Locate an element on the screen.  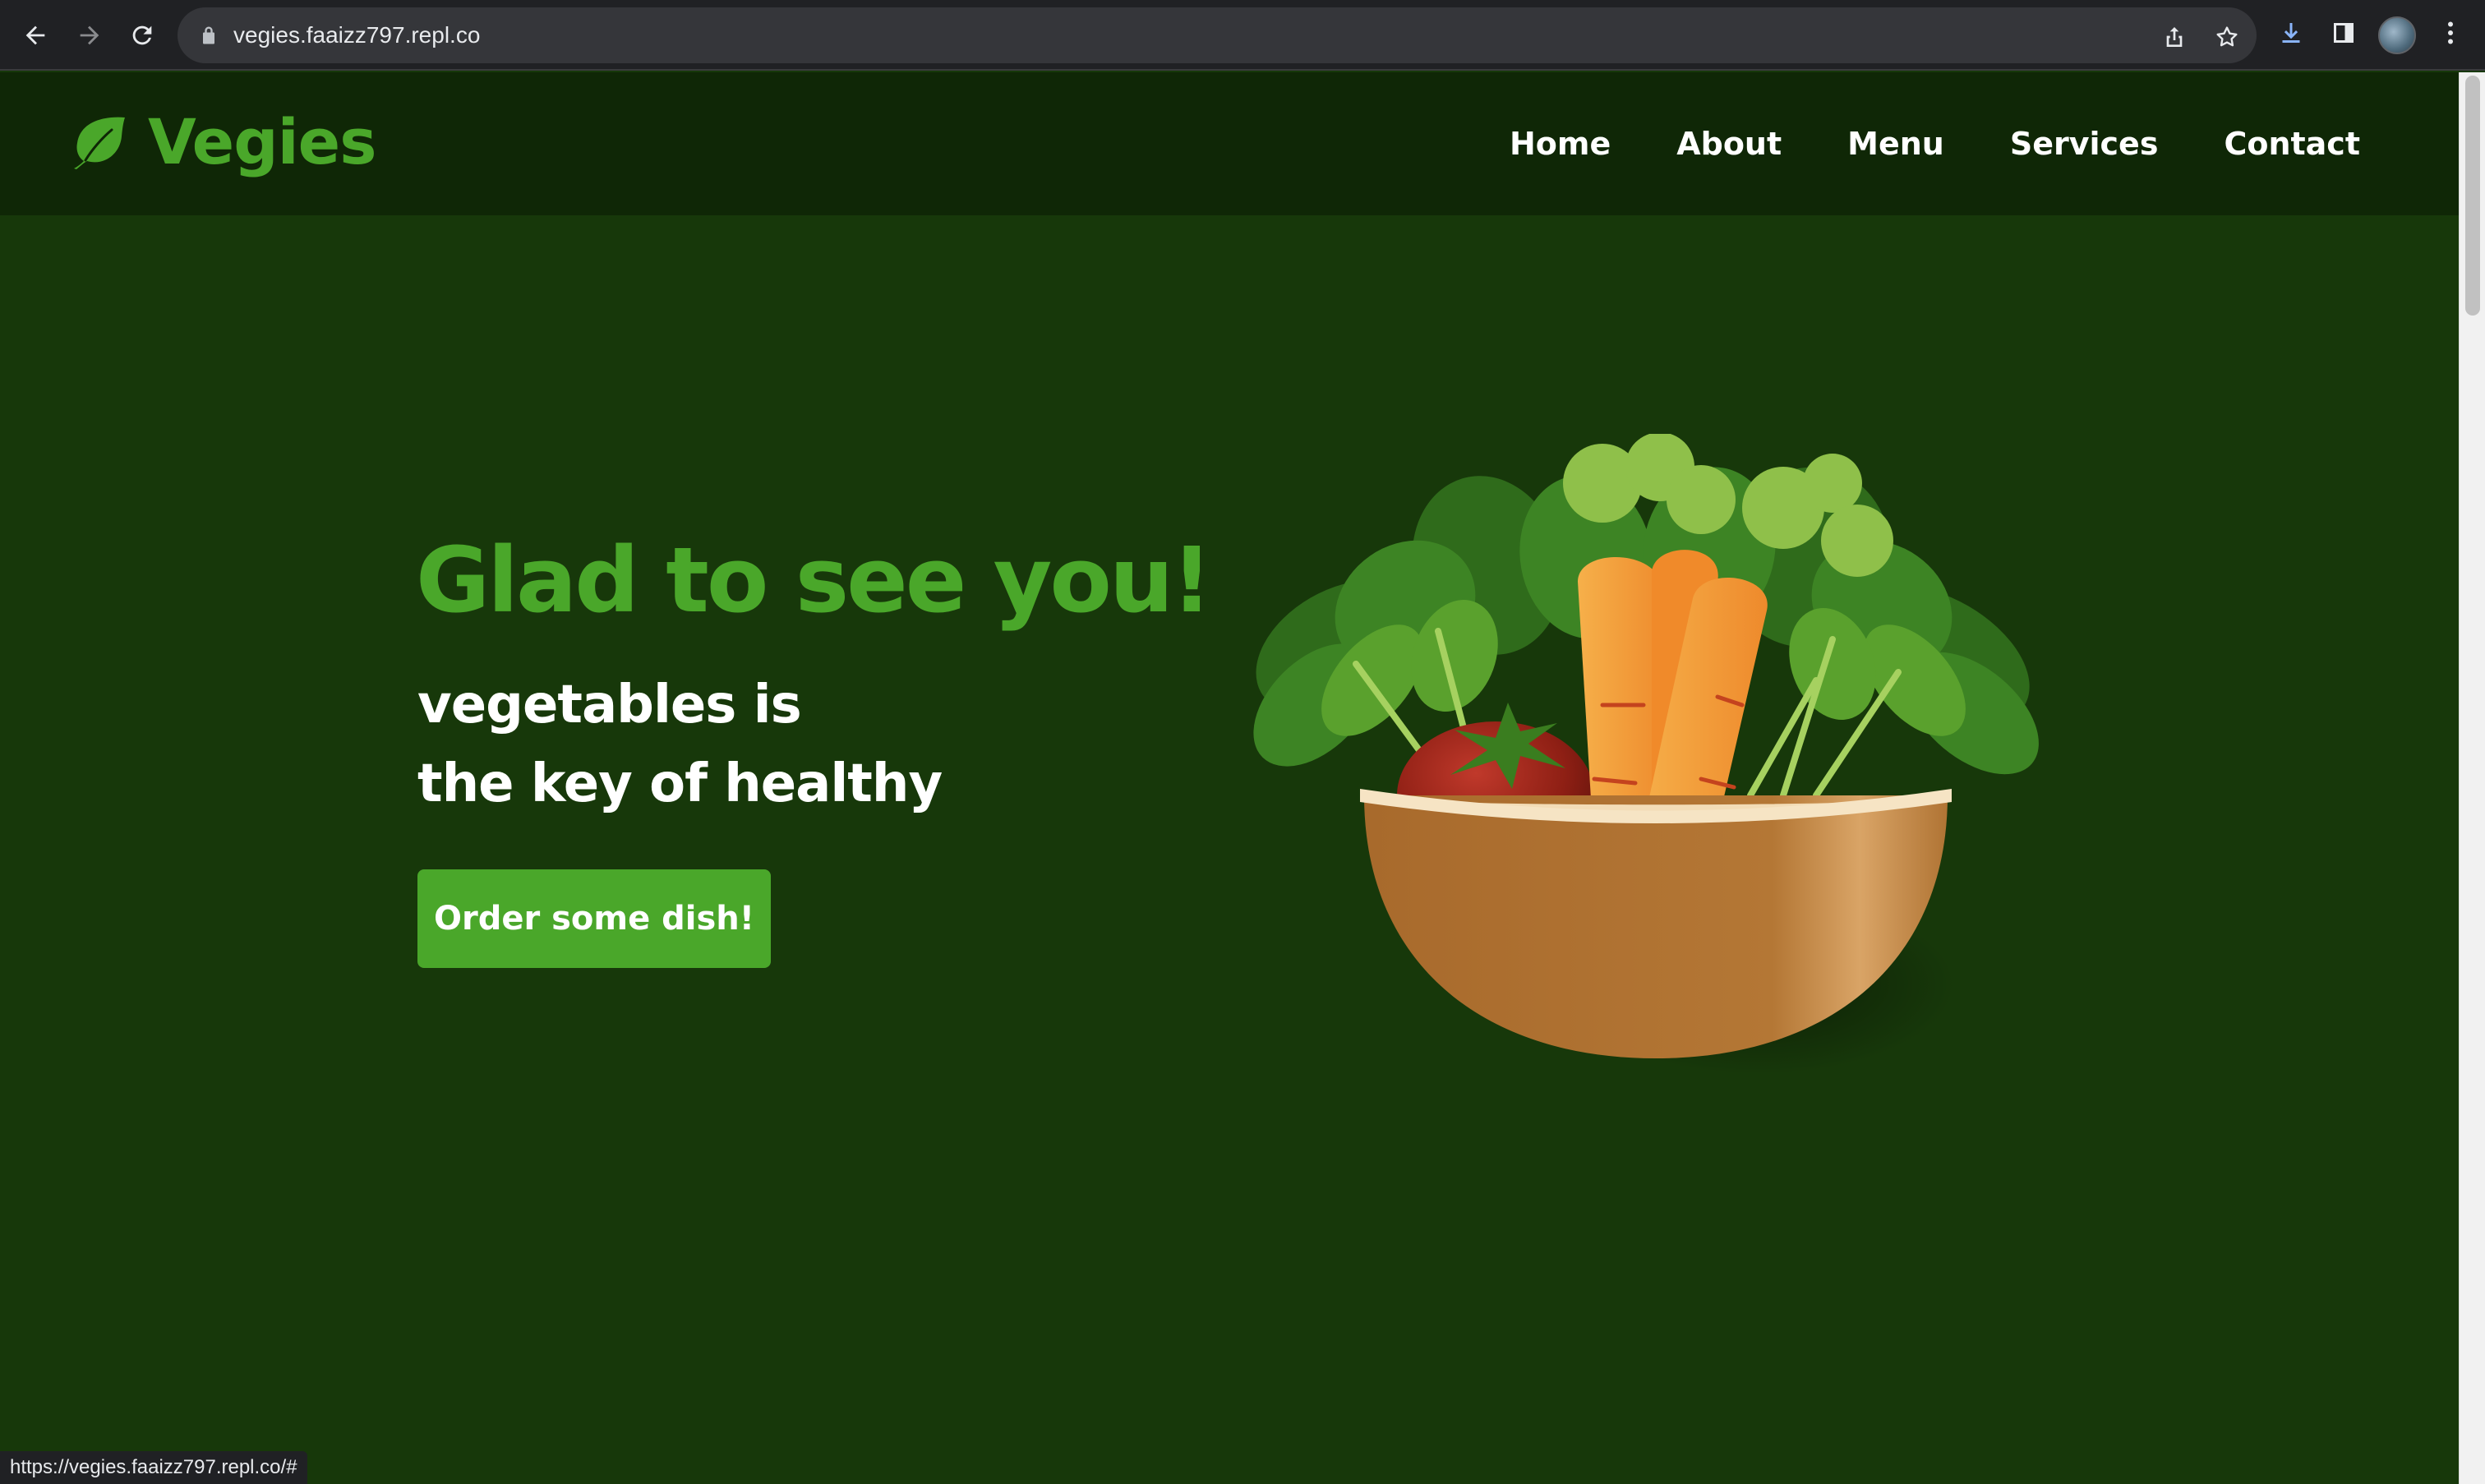
site-logo: Vegies is located at coordinates (223, 141).